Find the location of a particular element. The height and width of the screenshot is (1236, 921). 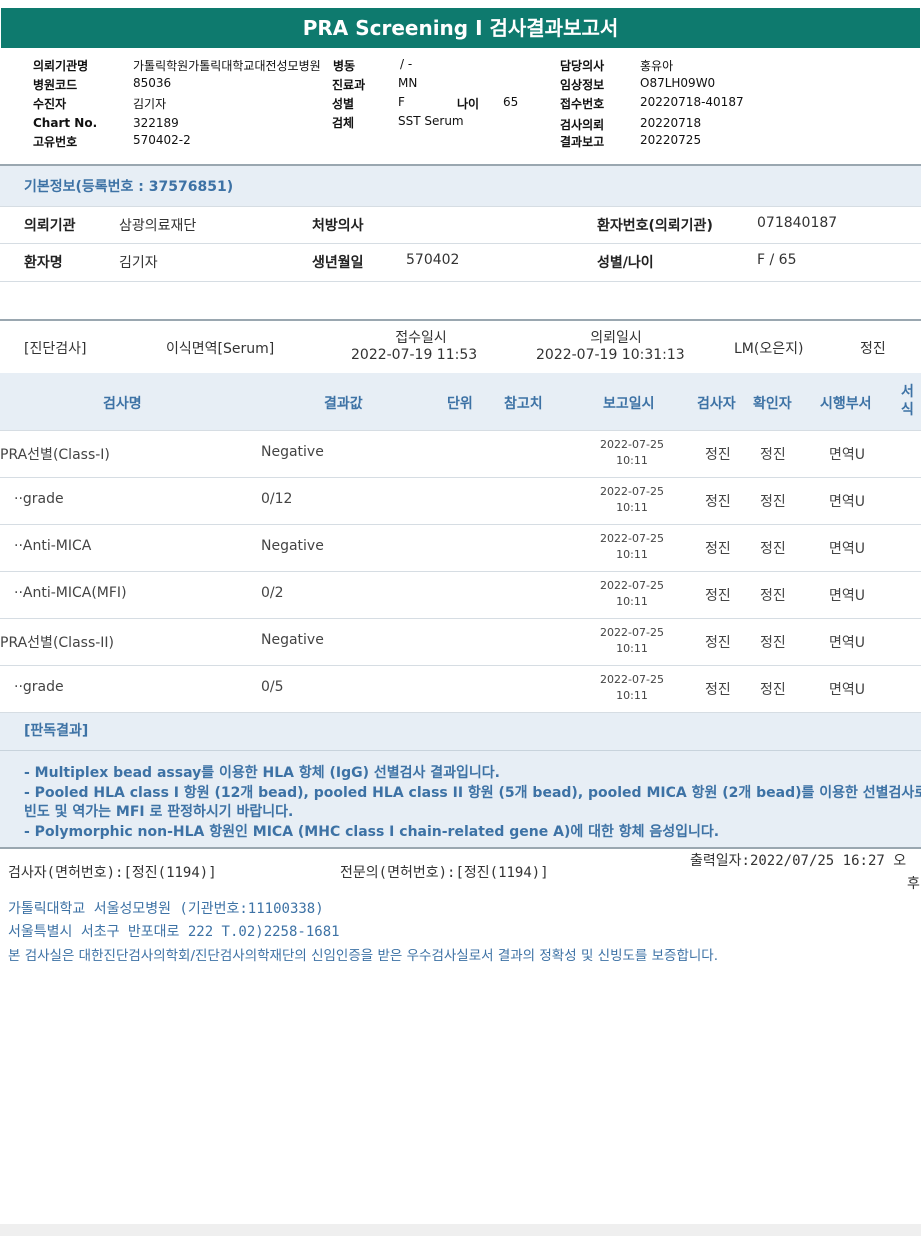

specimen-label: 검체 is located at coordinates (343, 123).